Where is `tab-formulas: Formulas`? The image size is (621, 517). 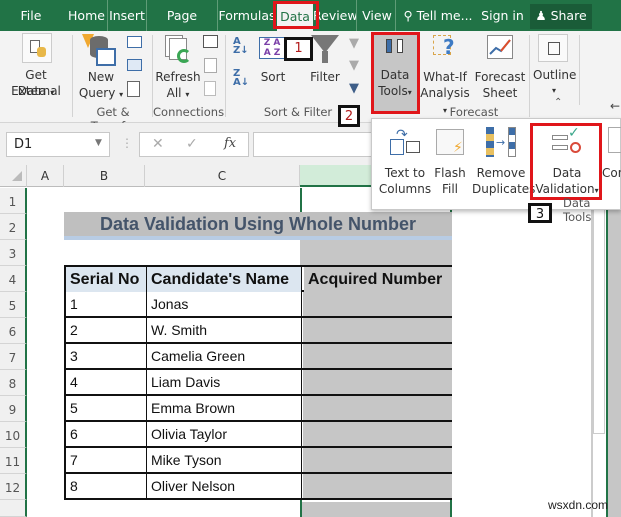 tab-formulas: Formulas is located at coordinates (247, 15).